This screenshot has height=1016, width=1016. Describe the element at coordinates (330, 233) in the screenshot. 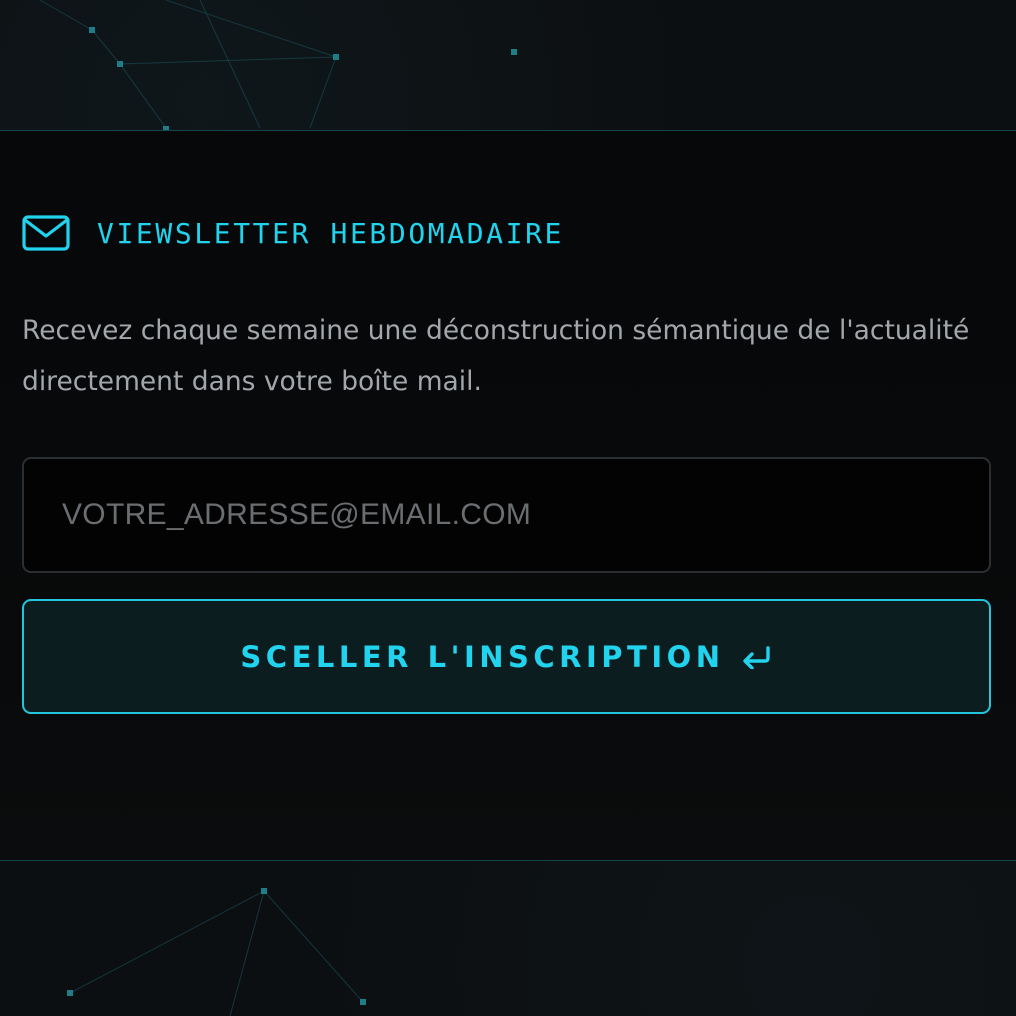

I see `newsletter-title: VIEWSLETTER HEBDOMADAIRE` at that location.